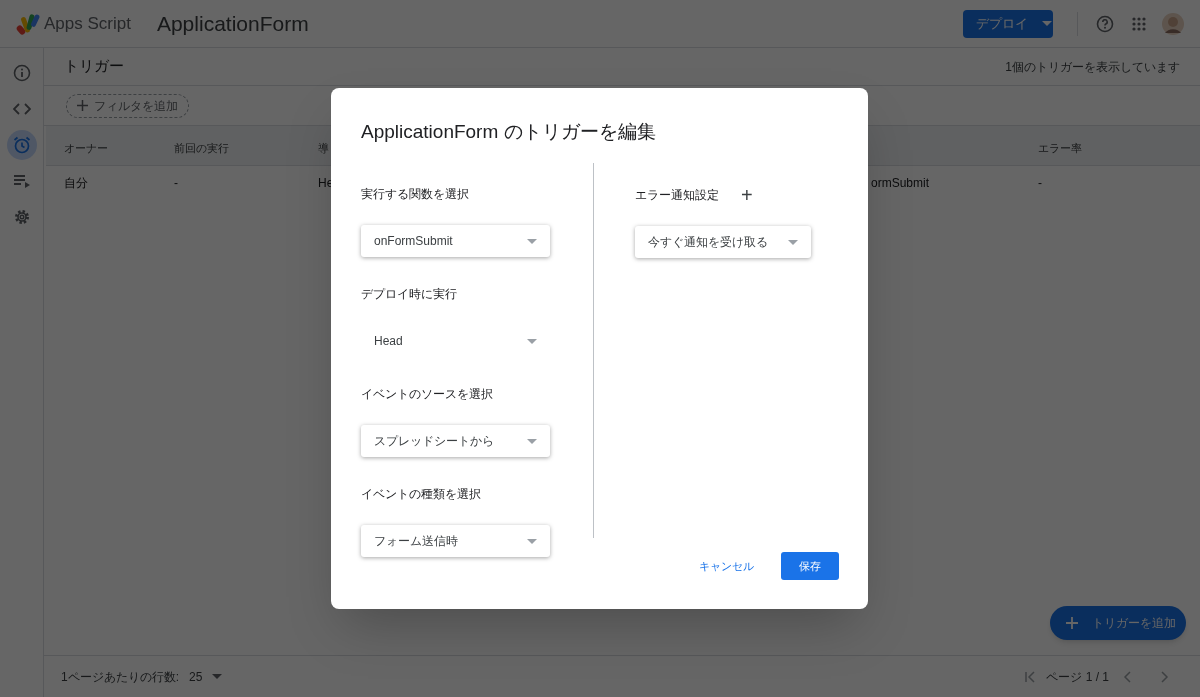 This screenshot has width=1200, height=697. Describe the element at coordinates (120, 677) in the screenshot. I see `rows-per-page-label: 1ページあたりの行数:` at that location.